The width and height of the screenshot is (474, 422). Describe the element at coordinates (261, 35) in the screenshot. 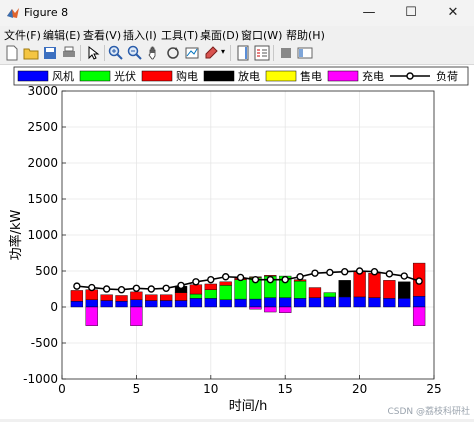

I see `menu-window: 窗口(W)` at that location.